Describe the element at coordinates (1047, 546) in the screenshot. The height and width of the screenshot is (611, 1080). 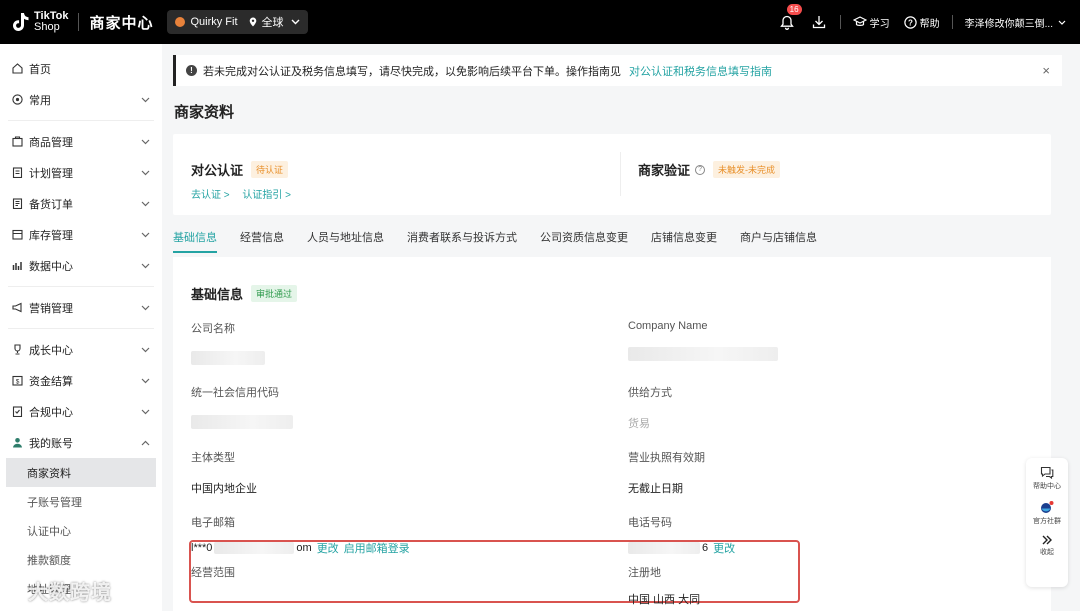
I see `collapse-button: 收起` at that location.